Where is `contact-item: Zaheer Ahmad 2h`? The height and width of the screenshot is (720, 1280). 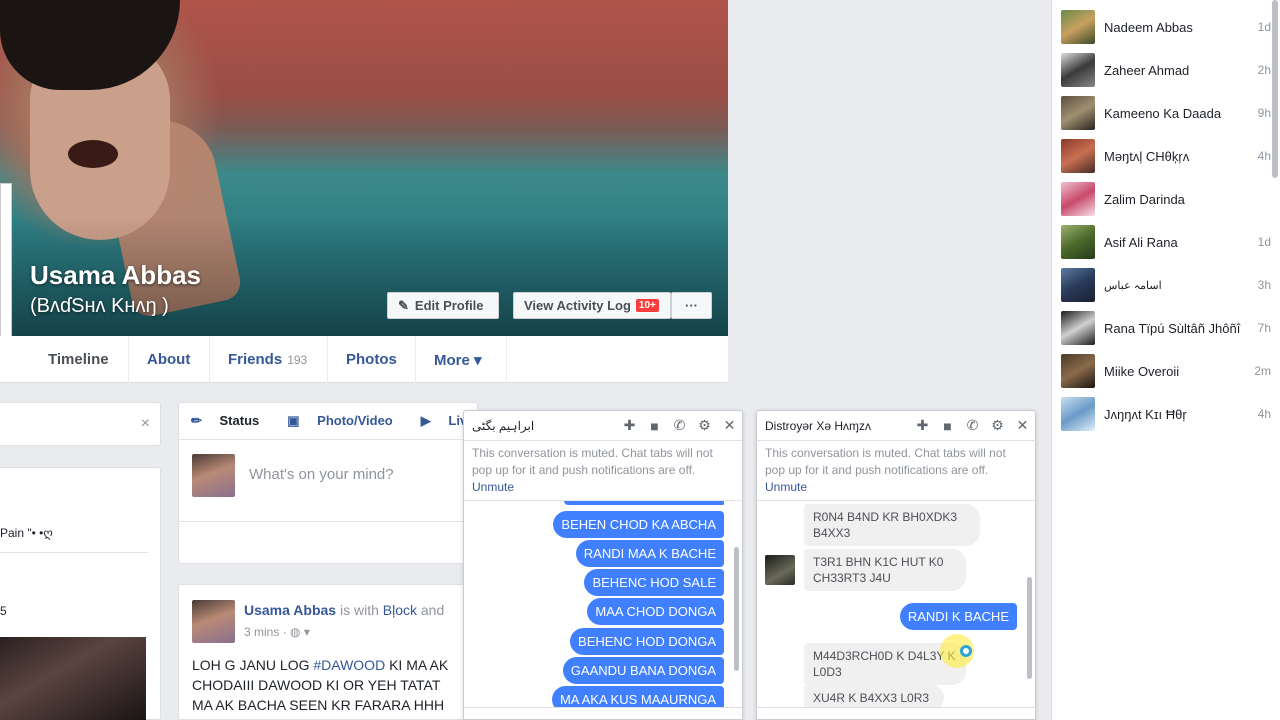
contact-item: Zaheer Ahmad 2h is located at coordinates (1166, 70).